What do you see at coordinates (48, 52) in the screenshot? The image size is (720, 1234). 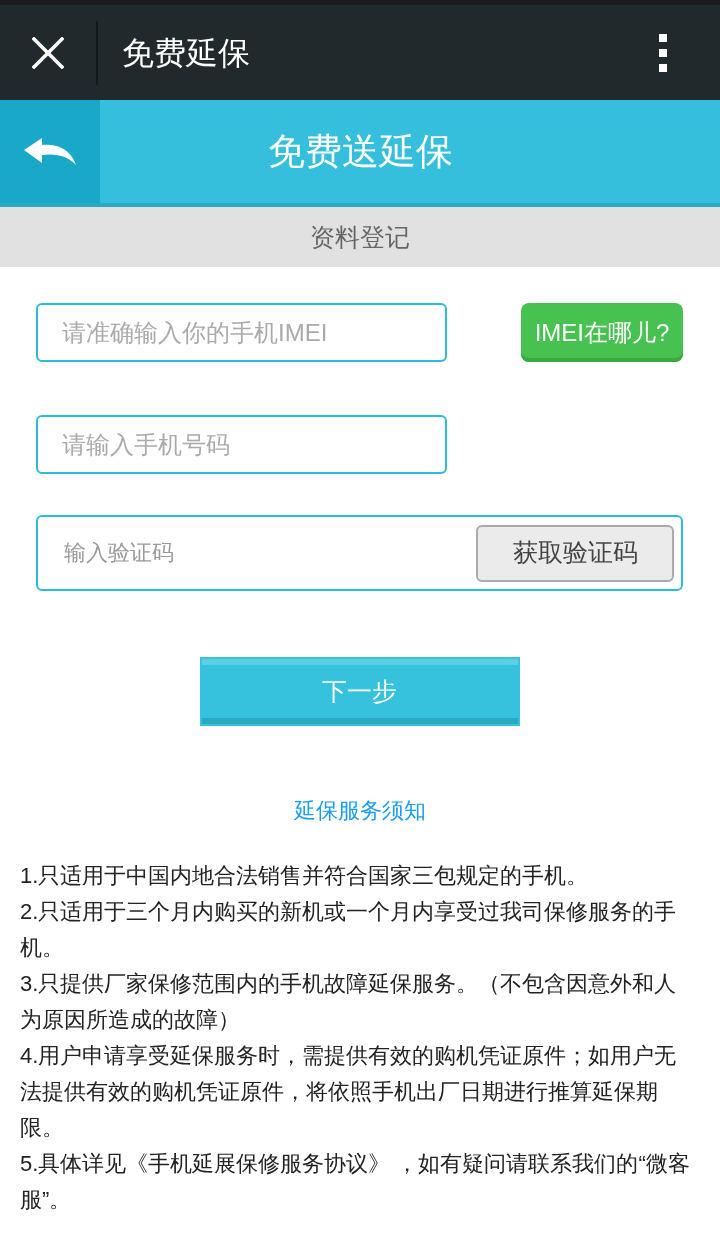 I see `close-icon` at bounding box center [48, 52].